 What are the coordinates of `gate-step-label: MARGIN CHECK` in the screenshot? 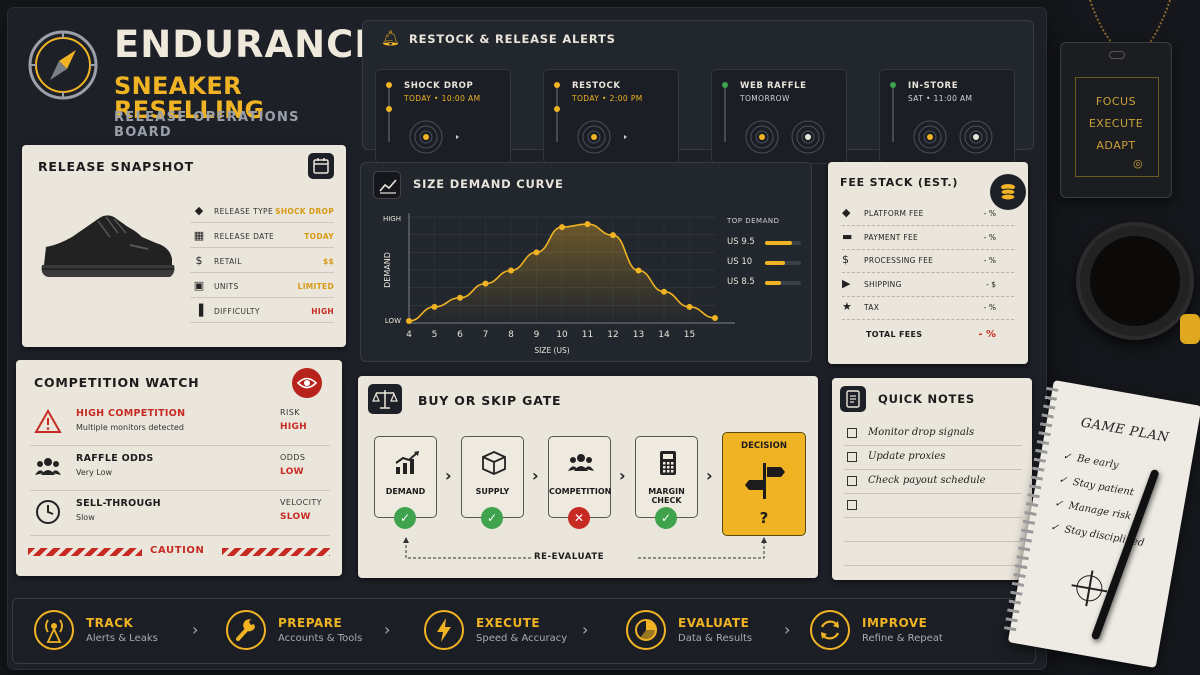 It's located at (666, 496).